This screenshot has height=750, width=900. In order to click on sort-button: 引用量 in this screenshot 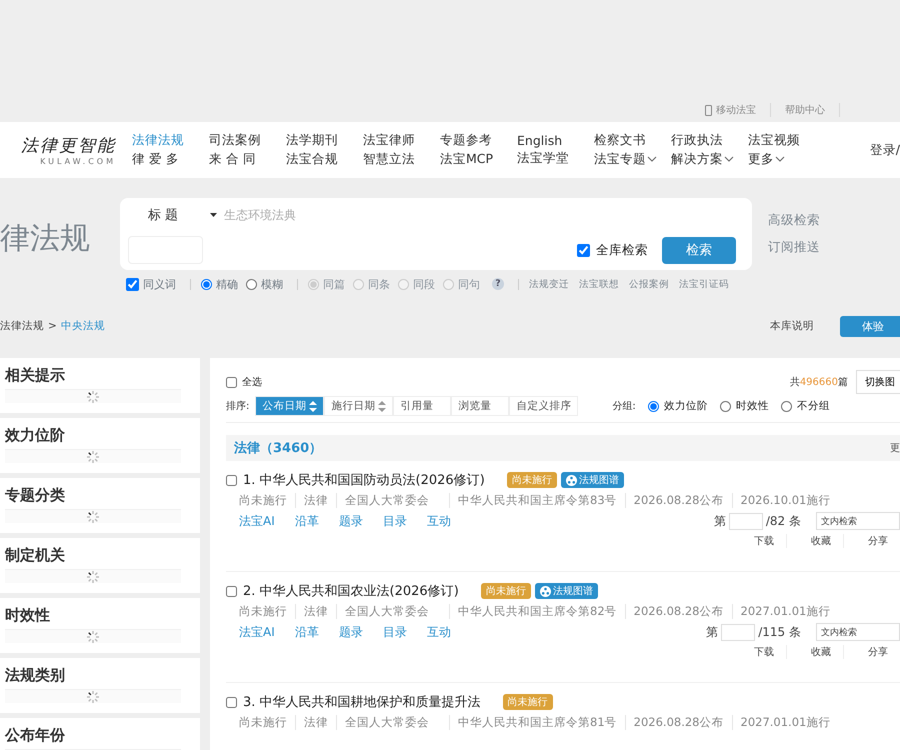, I will do `click(422, 406)`.